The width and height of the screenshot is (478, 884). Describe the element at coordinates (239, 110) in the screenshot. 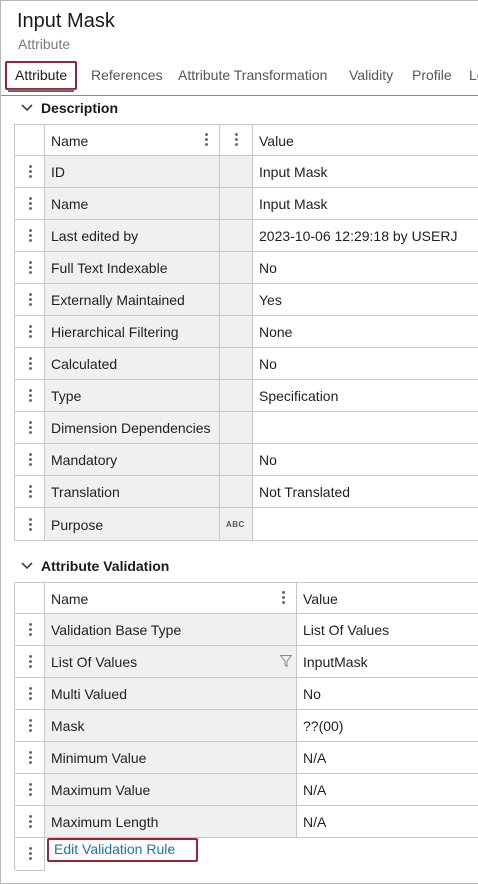

I see `description-section-header: Description` at that location.